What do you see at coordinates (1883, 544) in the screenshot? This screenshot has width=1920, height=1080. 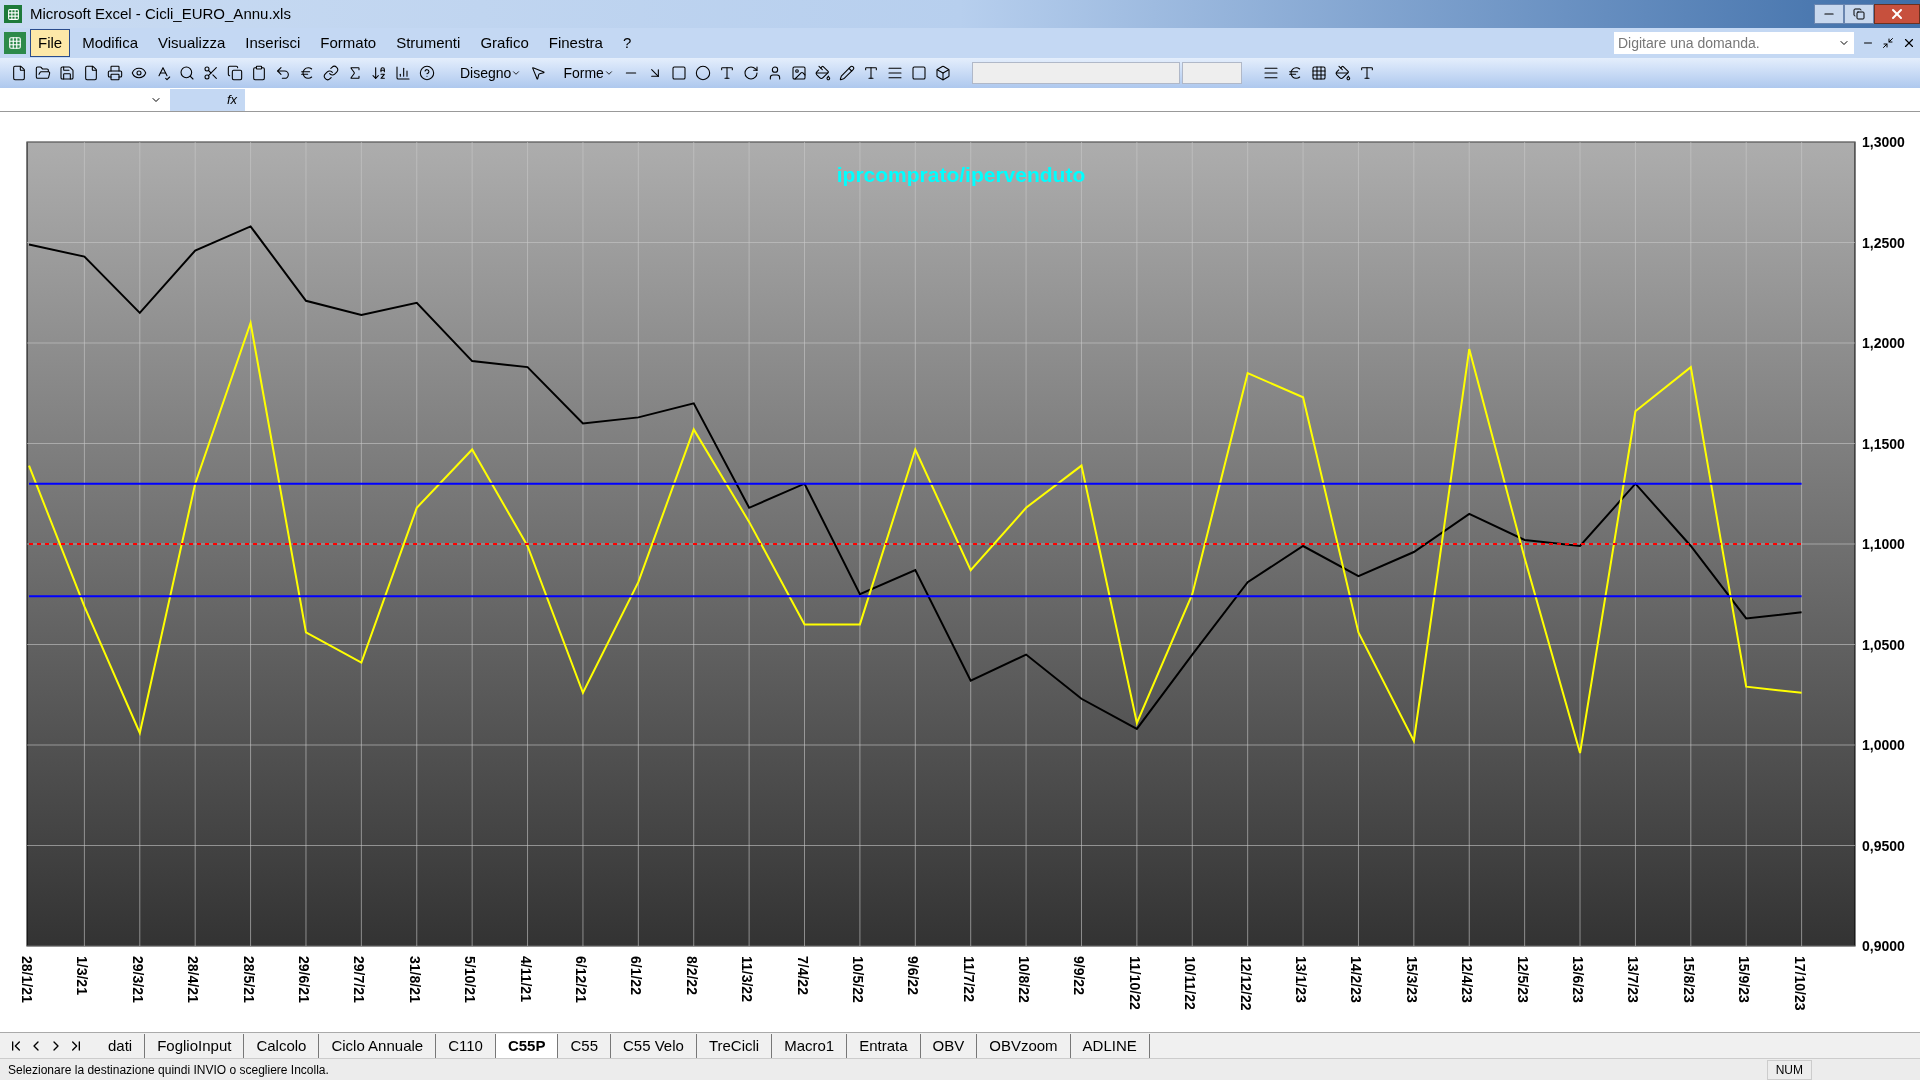 I see `axis-label: 1,1000` at bounding box center [1883, 544].